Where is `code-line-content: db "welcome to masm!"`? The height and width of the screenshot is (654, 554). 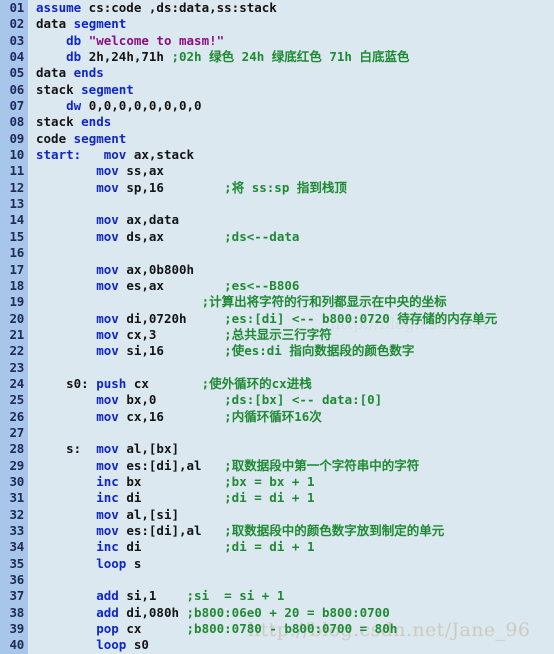 code-line-content: db "welcome to masm!" is located at coordinates (126, 41).